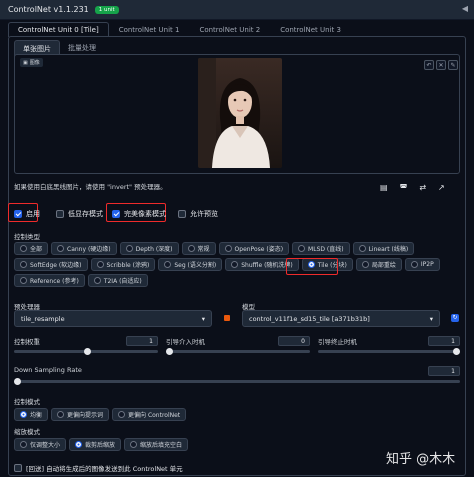 The width and height of the screenshot is (474, 477). I want to click on option-label: IP2P, so click(427, 264).